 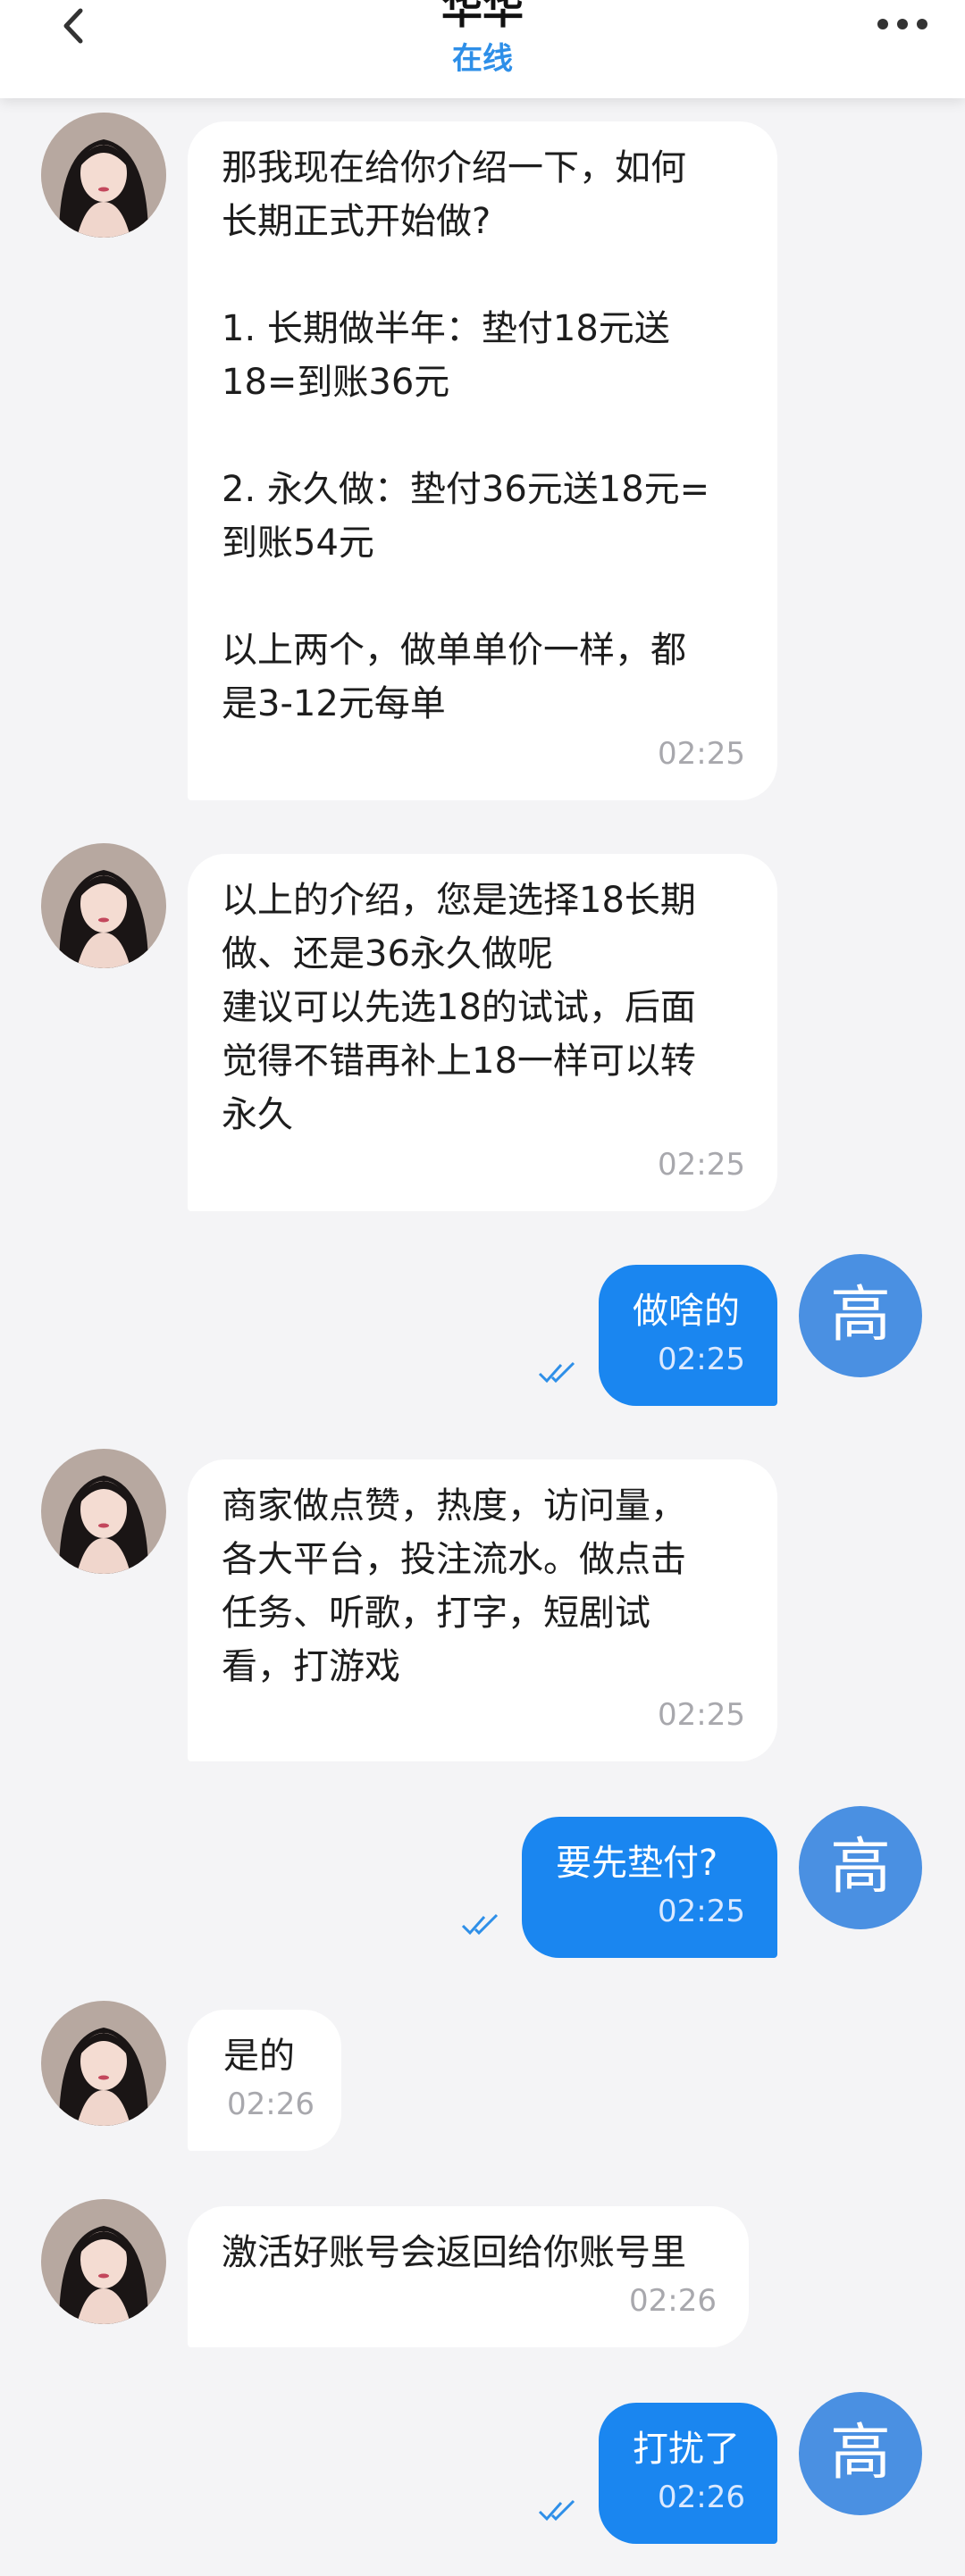 I want to click on more-options-icon, so click(x=902, y=24).